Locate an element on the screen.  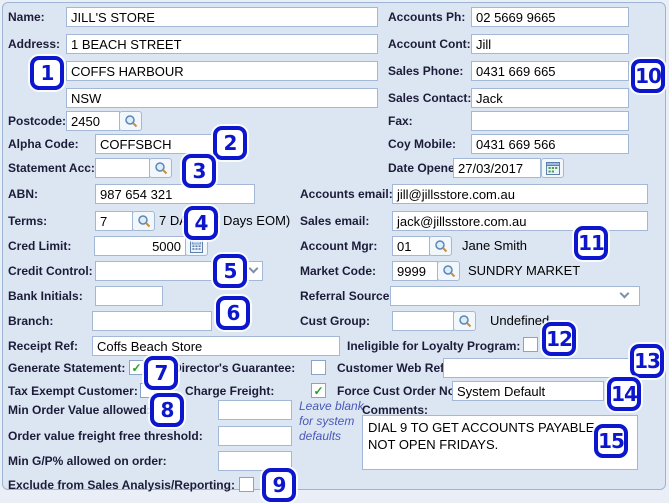
callout-8: 8 is located at coordinates (167, 410).